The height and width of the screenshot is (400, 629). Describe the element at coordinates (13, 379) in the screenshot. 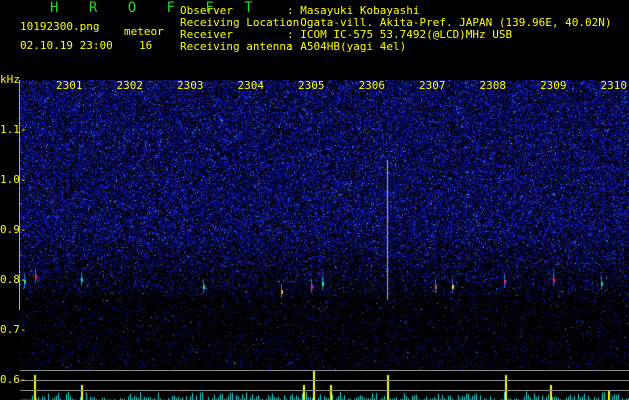

I see `y-tick-label: 0.6-` at that location.